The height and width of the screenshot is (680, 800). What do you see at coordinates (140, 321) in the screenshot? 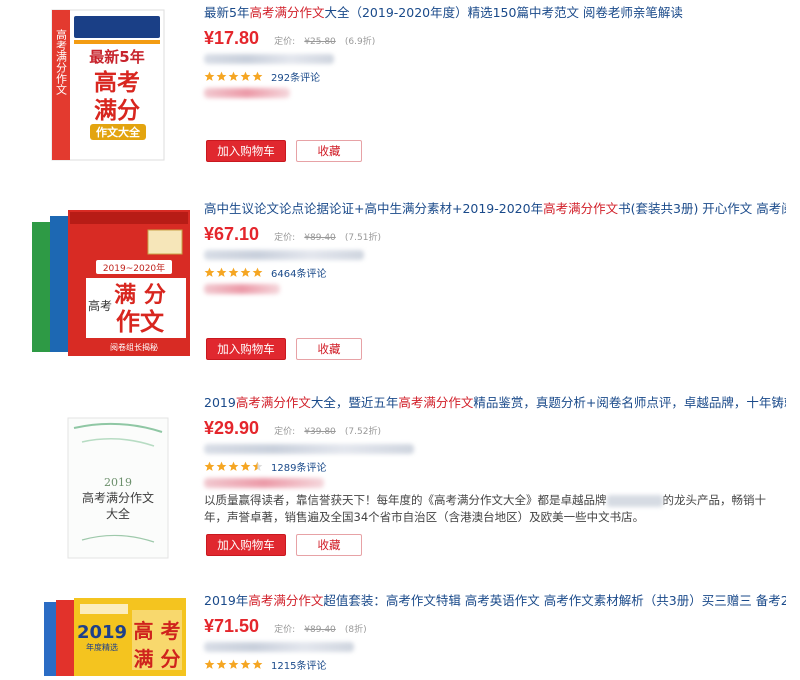
I see `cover-big-text-2: 作文` at bounding box center [140, 321].